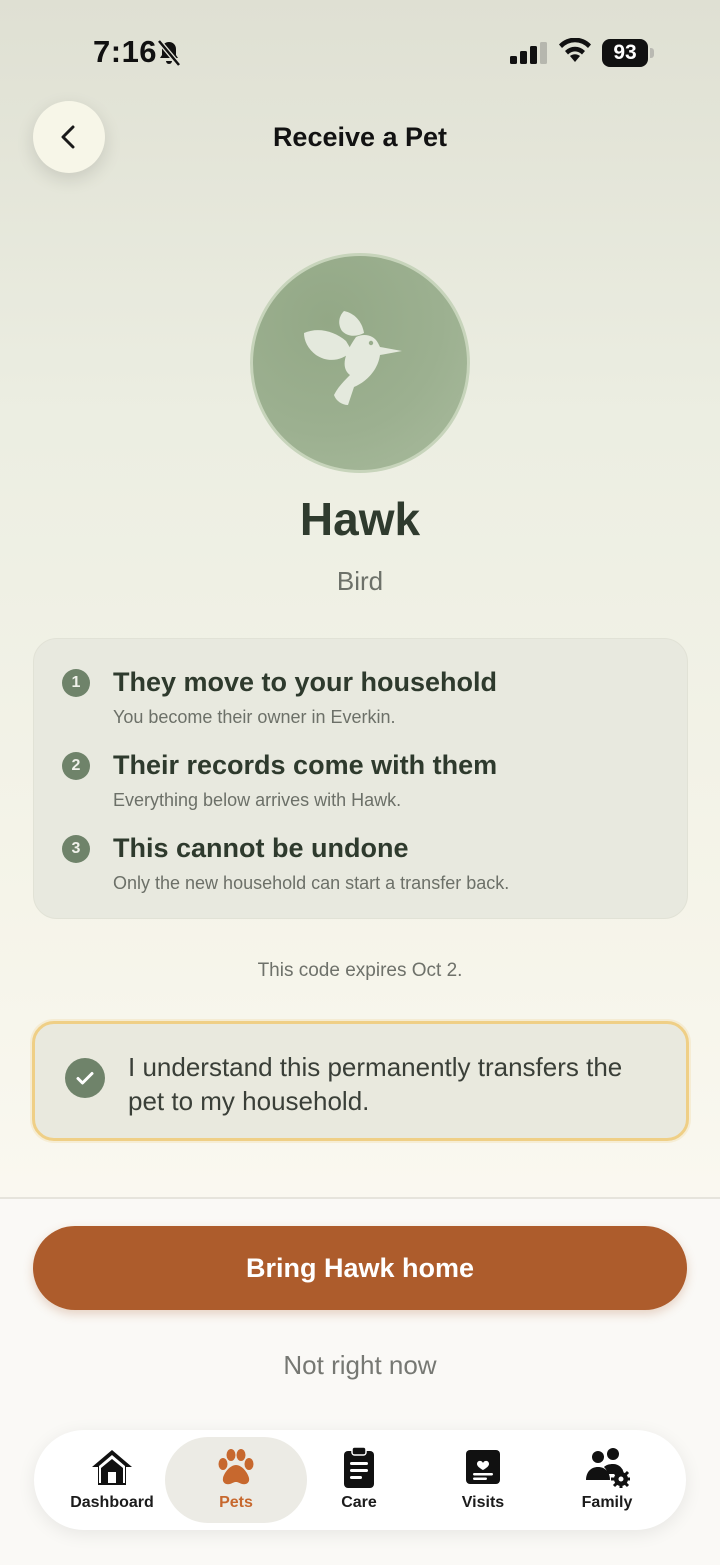 The image size is (720, 1565). I want to click on step-number-badge: 1, so click(76, 683).